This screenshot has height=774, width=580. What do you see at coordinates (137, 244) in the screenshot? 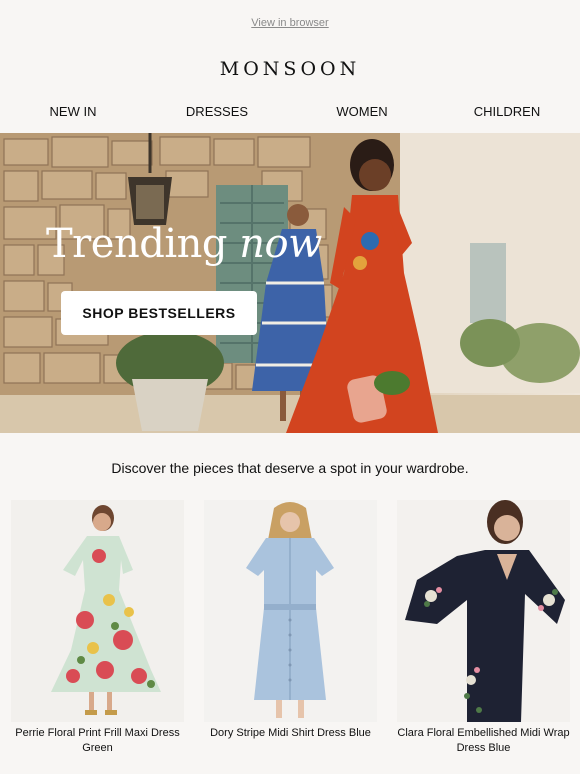
I see `hero-title-main: Trending` at bounding box center [137, 244].